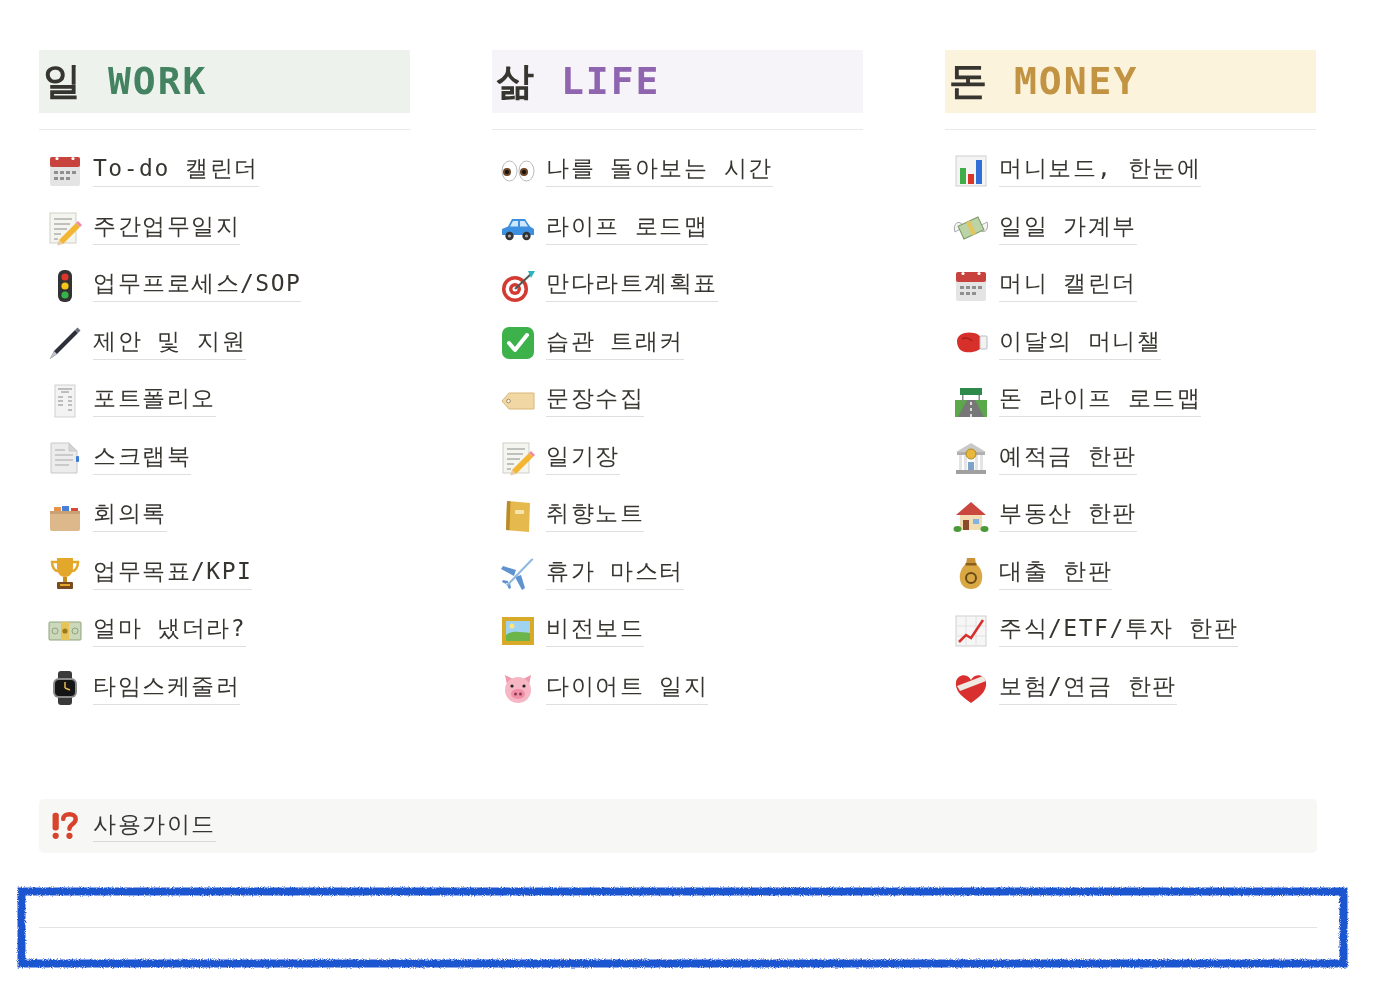 The image size is (1374, 986). Describe the element at coordinates (1119, 631) in the screenshot. I see `page-link: 주식/ETF/투자 한판` at that location.